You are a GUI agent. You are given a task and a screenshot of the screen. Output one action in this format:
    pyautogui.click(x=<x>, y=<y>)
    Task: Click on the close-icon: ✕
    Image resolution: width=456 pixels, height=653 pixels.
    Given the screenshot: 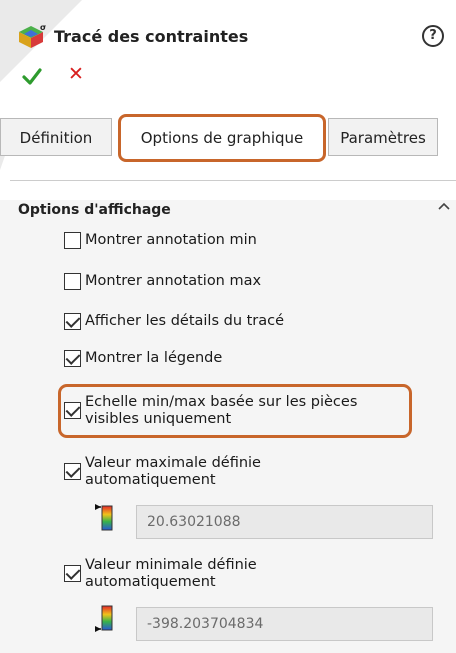 What is the action you would take?
    pyautogui.click(x=76, y=74)
    